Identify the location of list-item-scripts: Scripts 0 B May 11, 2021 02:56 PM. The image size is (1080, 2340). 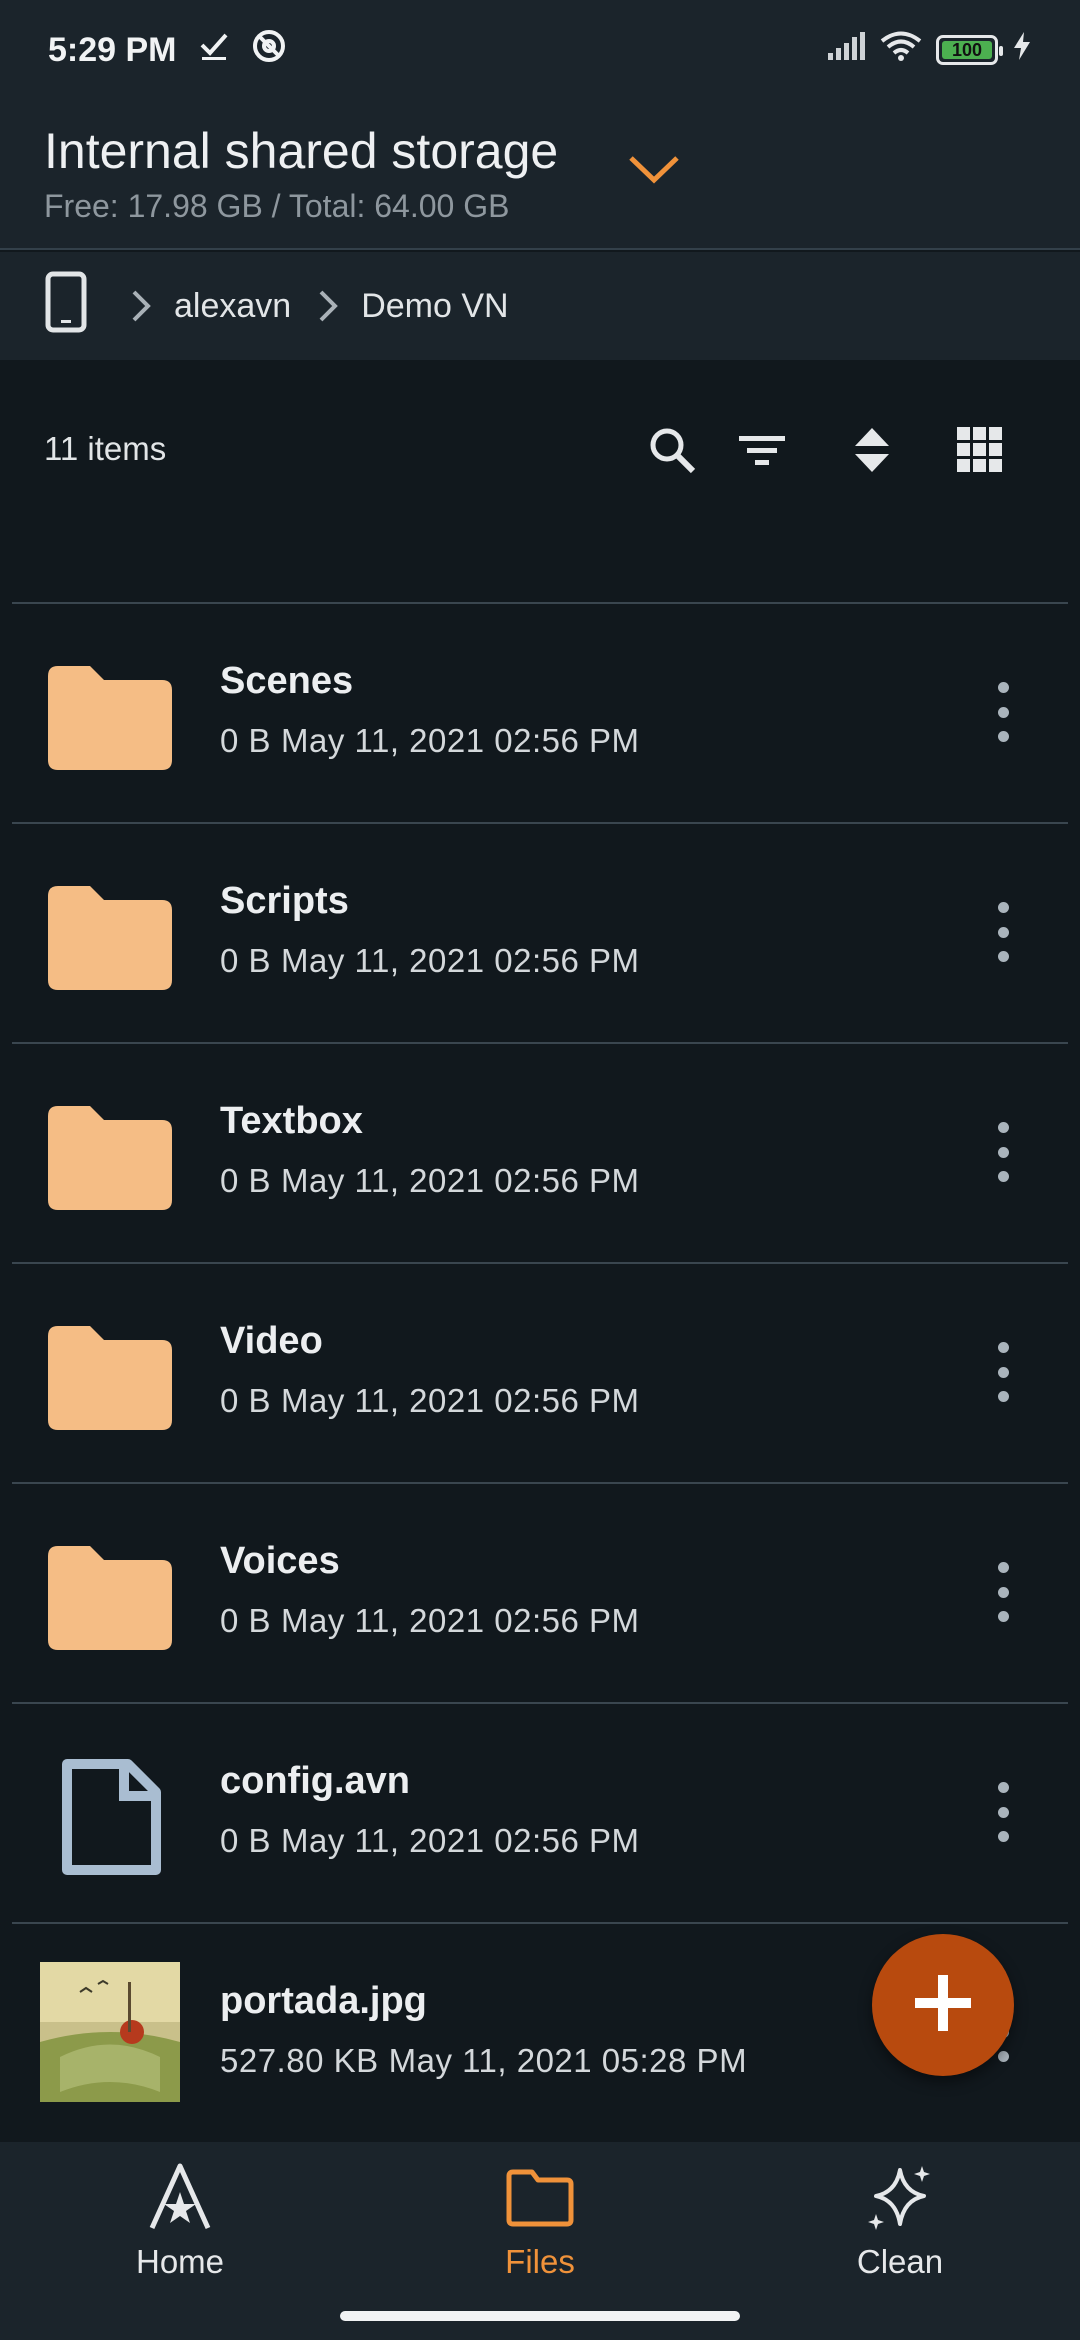
(540, 933).